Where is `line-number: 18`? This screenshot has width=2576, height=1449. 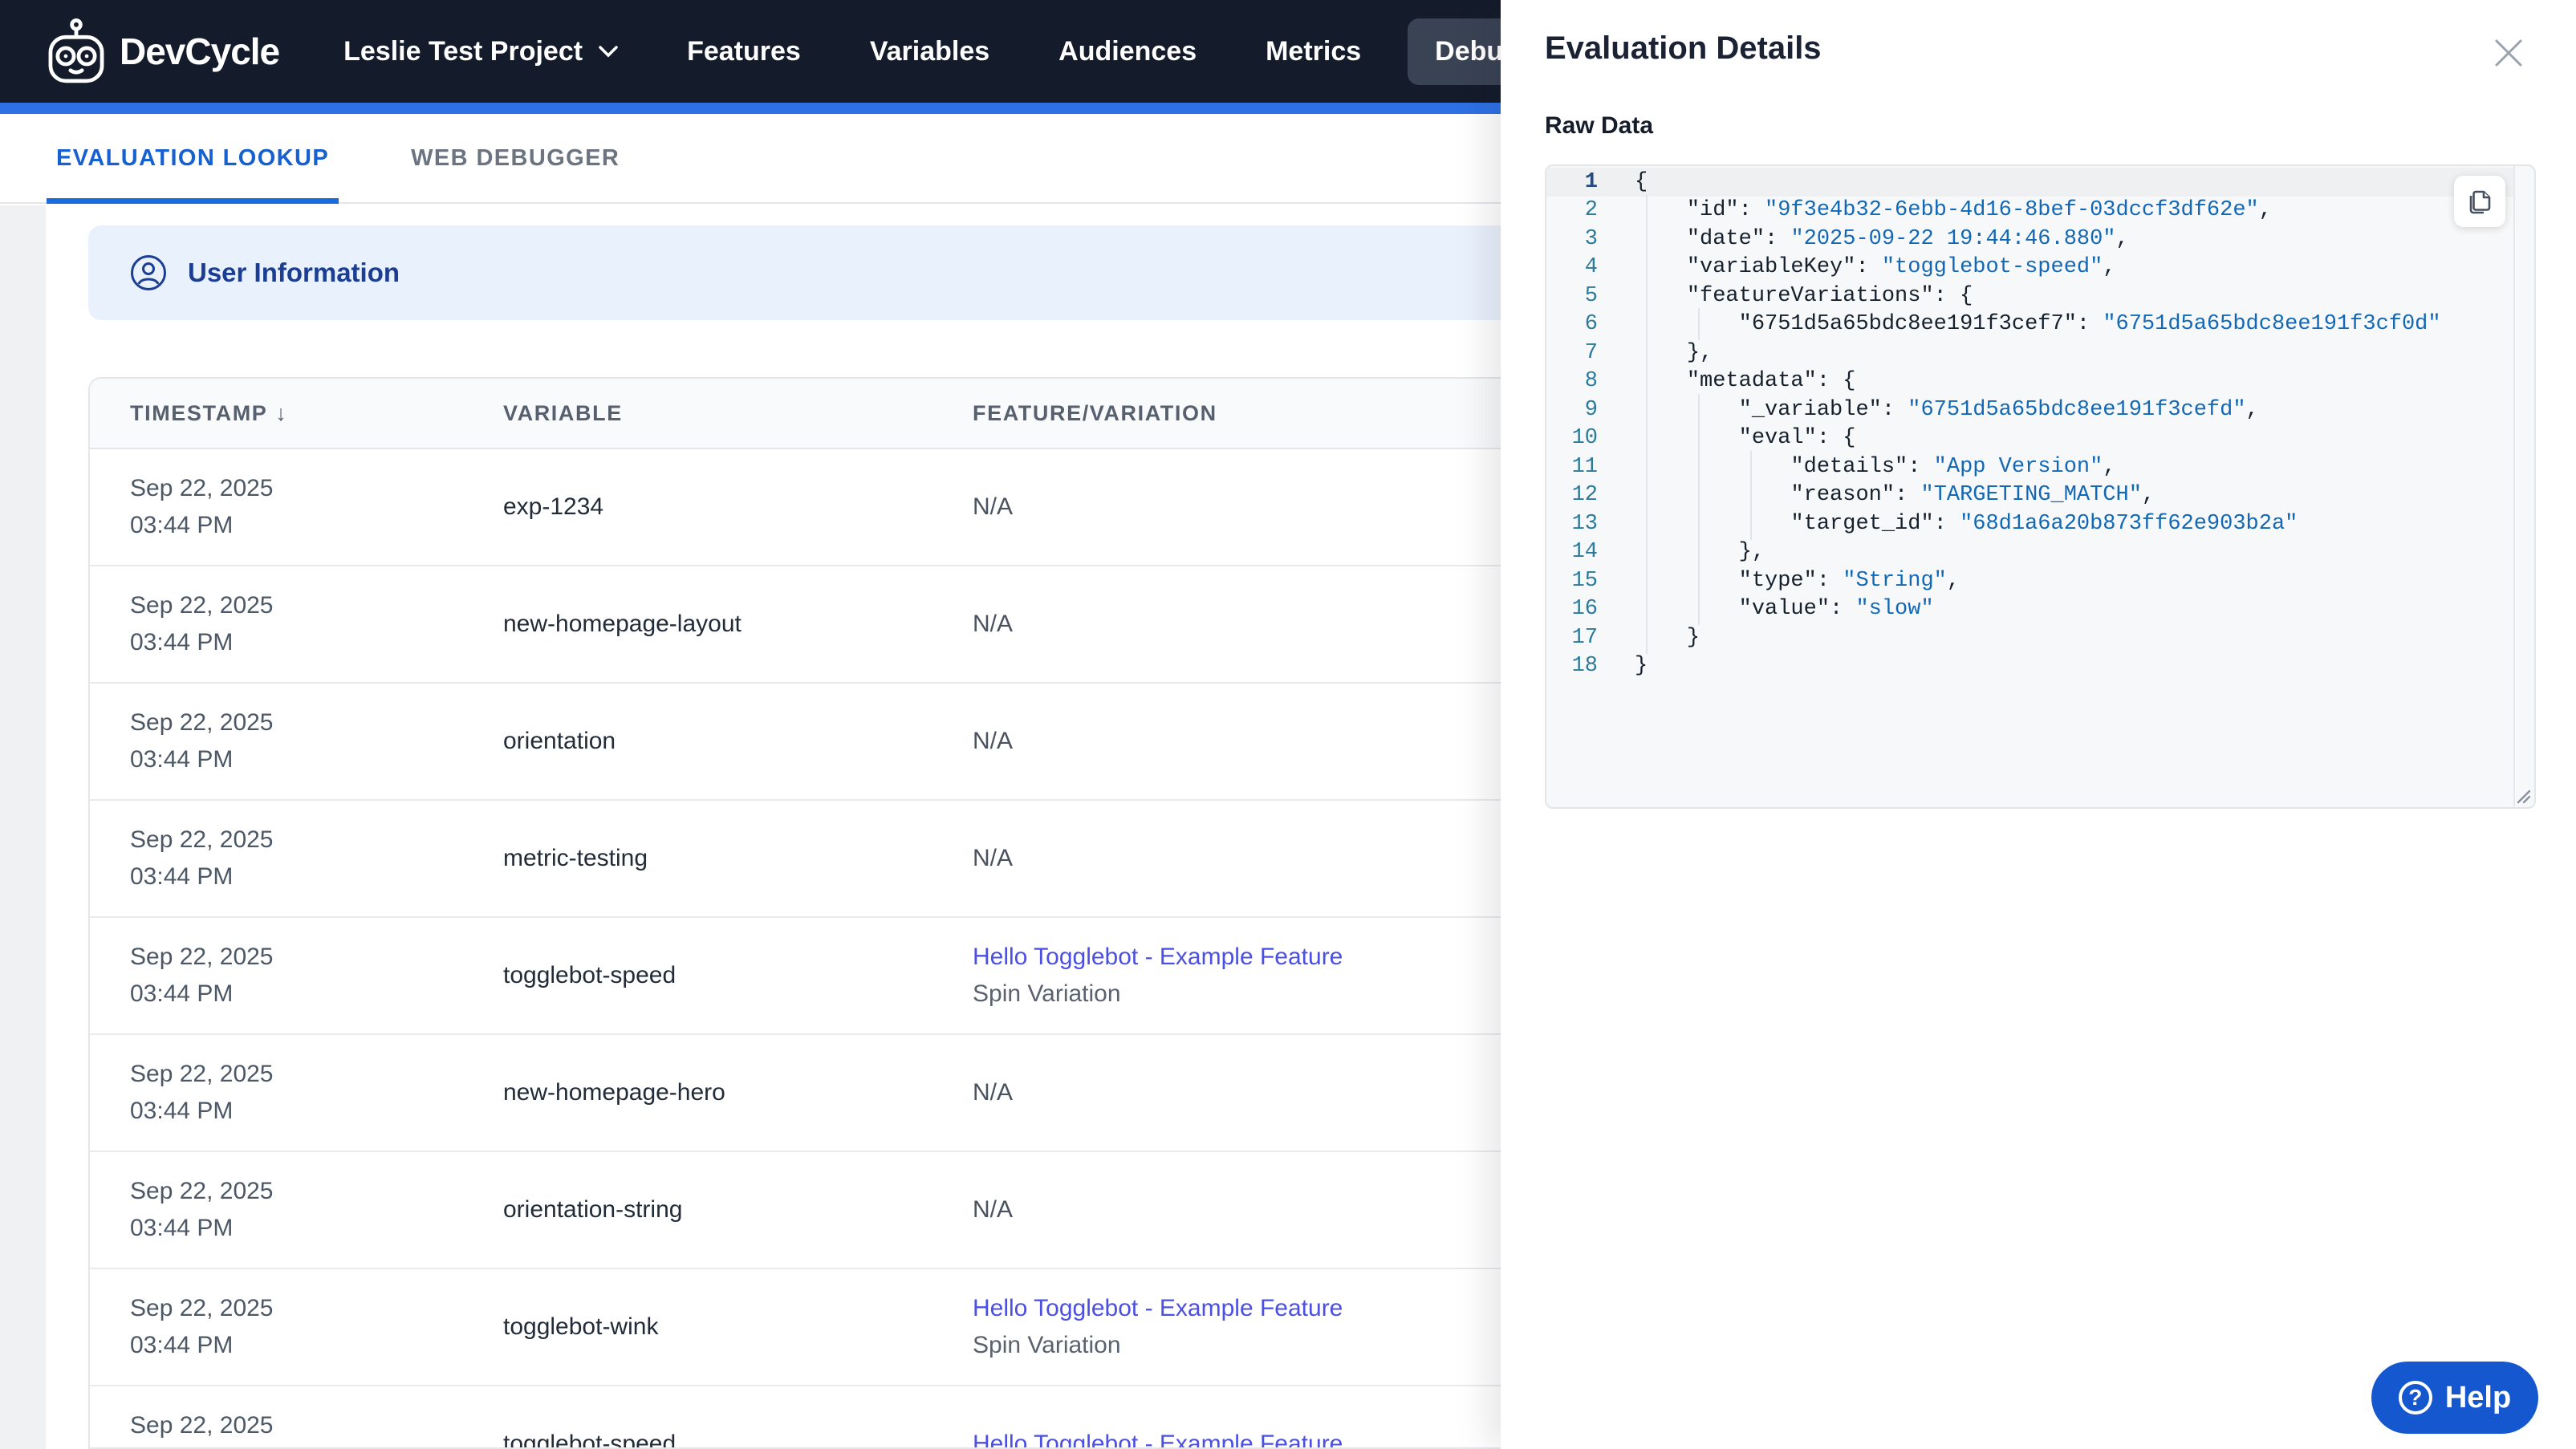
line-number: 18 is located at coordinates (1584, 666).